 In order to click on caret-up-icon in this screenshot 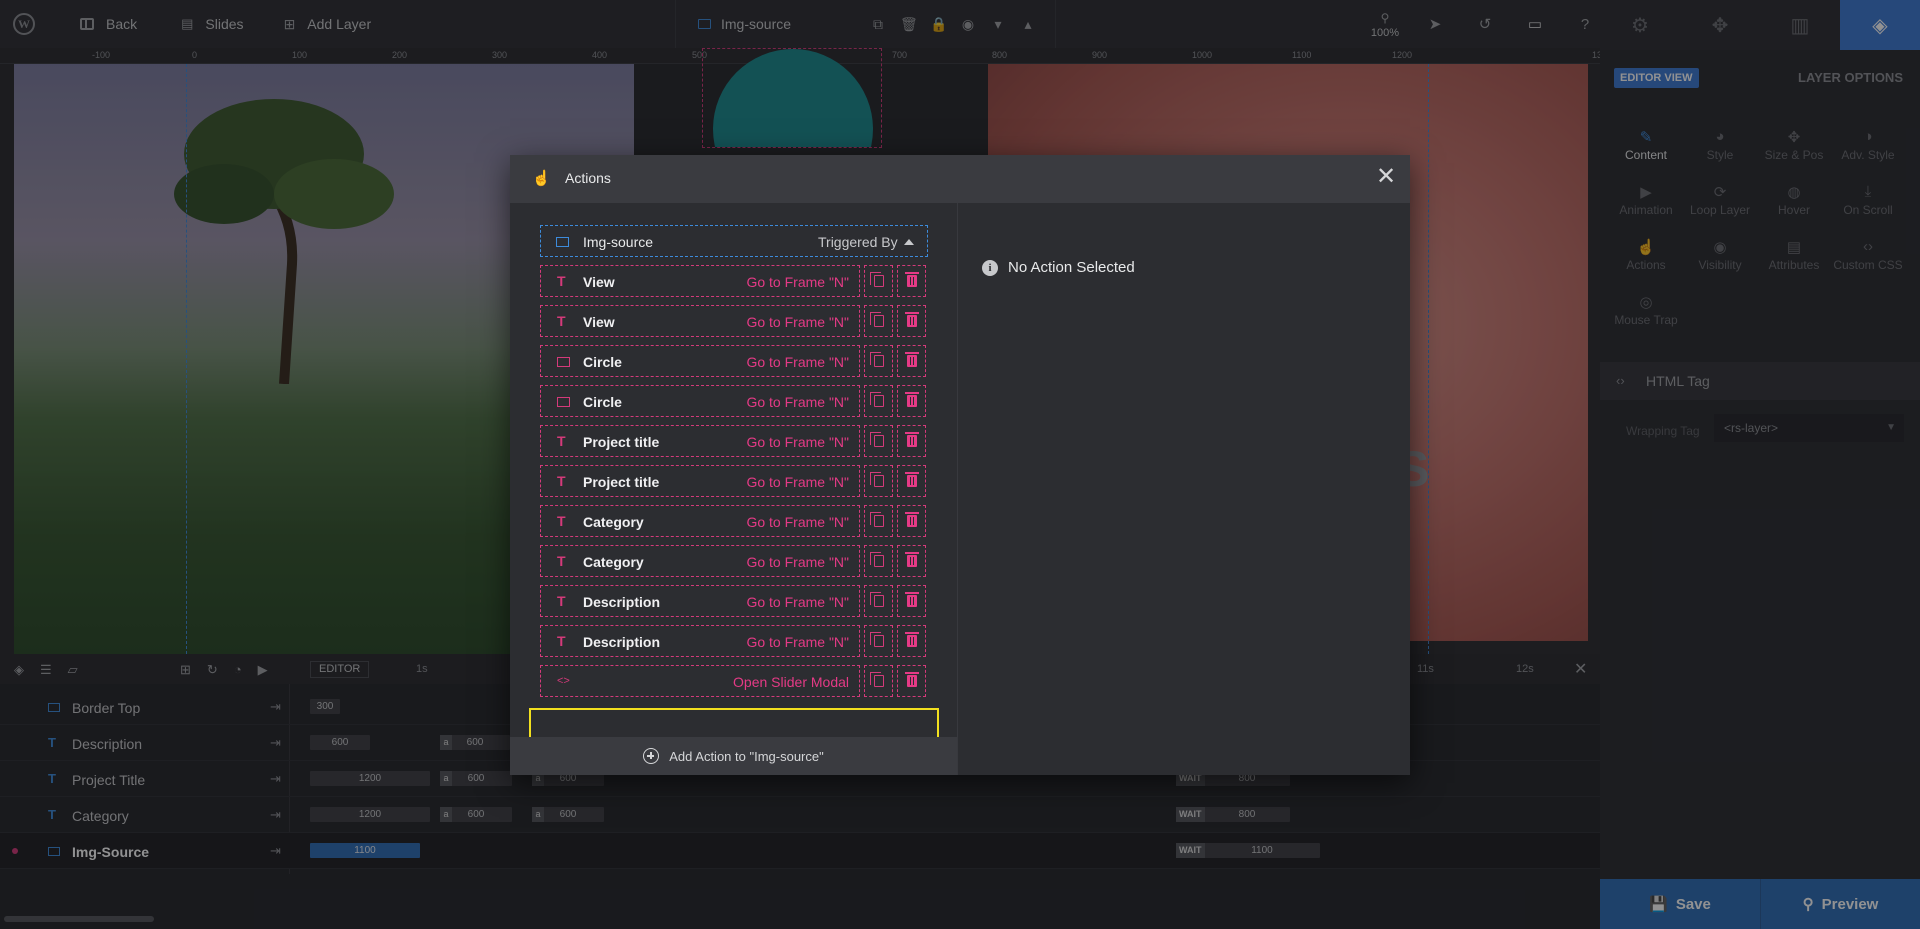, I will do `click(909, 242)`.